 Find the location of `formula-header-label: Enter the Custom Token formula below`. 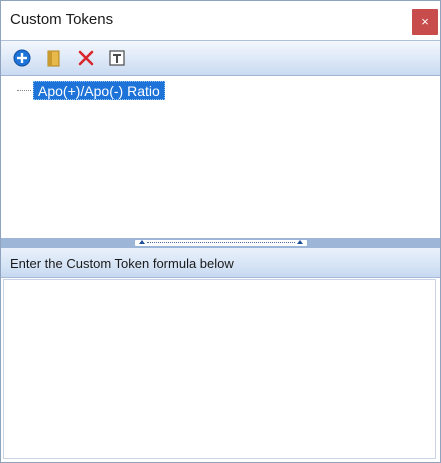

formula-header-label: Enter the Custom Token formula below is located at coordinates (122, 263).